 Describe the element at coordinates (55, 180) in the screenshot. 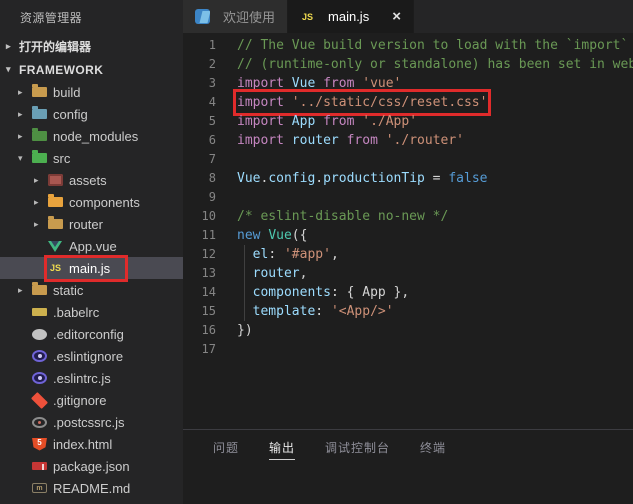

I see `assets-icon` at that location.